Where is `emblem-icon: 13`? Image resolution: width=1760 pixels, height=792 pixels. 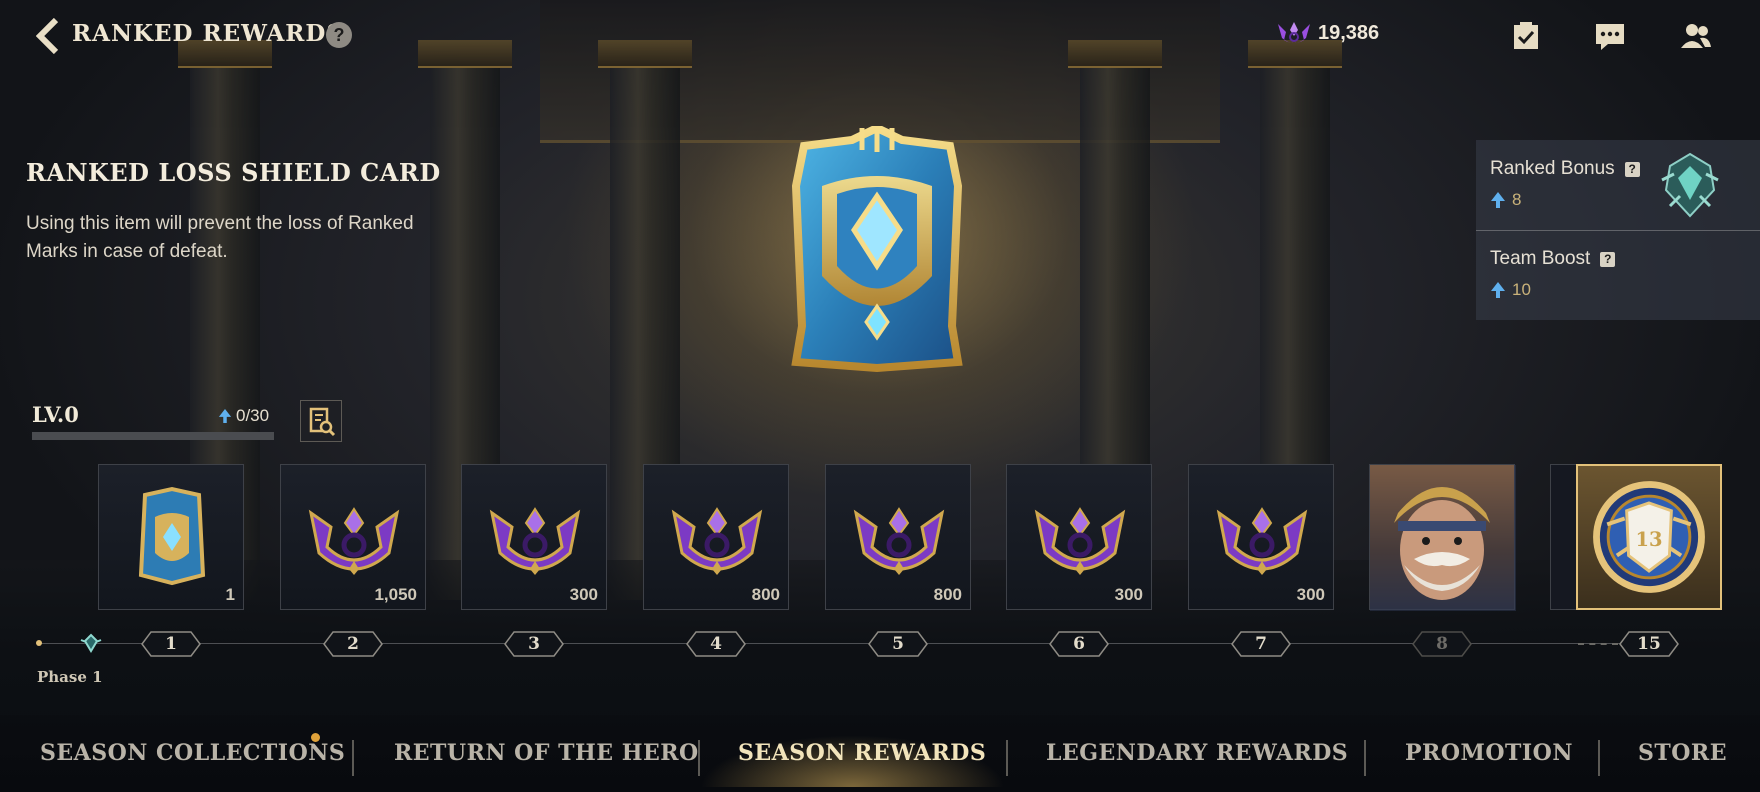
emblem-icon: 13 is located at coordinates (1649, 537).